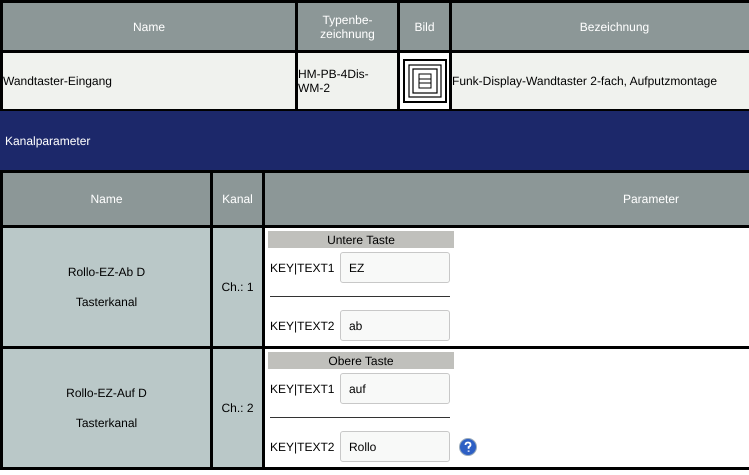  I want to click on input-field: ab, so click(395, 325).